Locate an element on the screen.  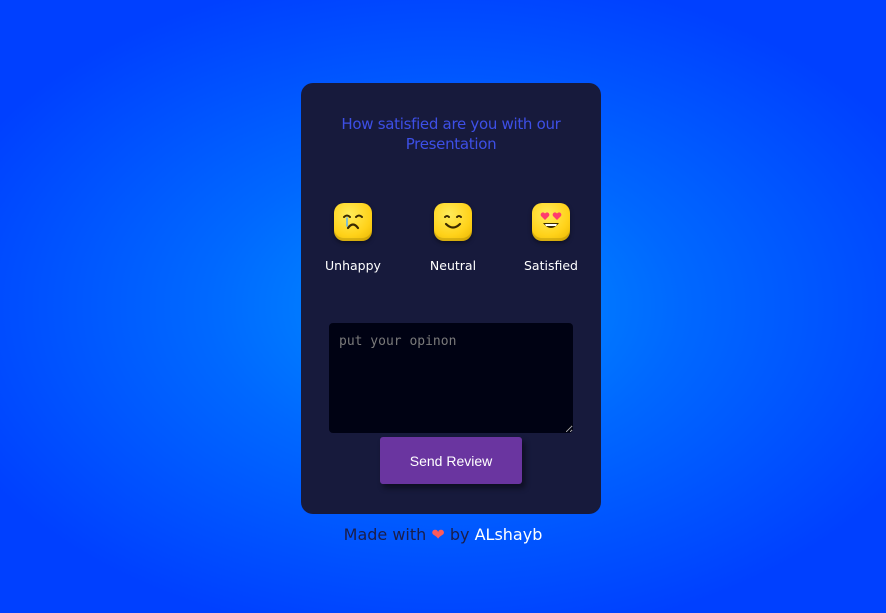
rating-satisfied: Satisfied is located at coordinates (551, 238).